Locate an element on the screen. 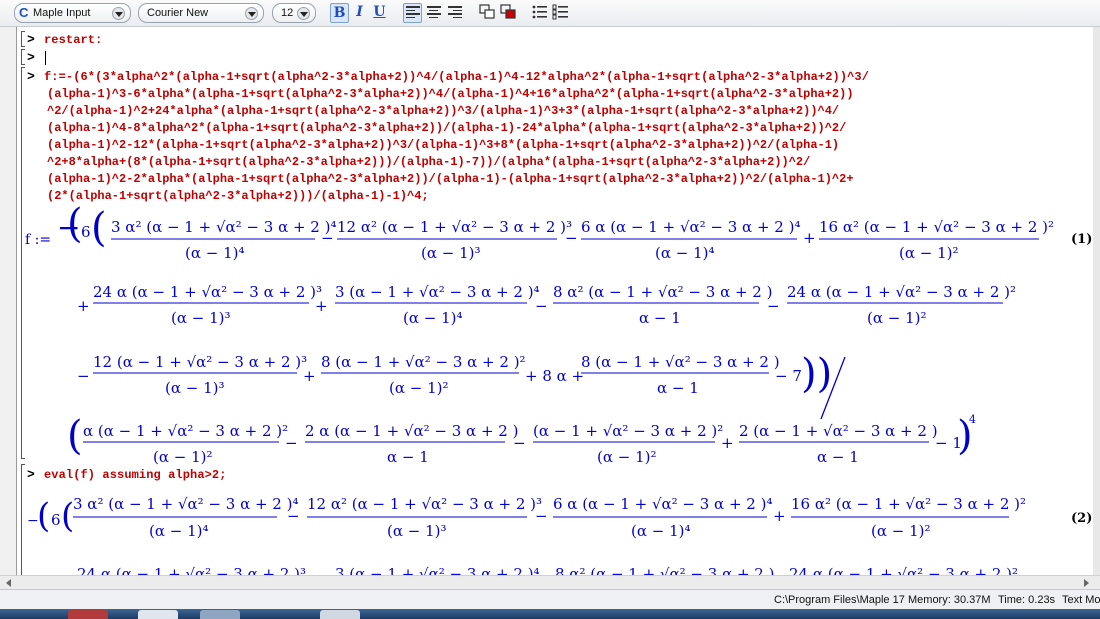 The height and width of the screenshot is (619, 1100). align-left-icon is located at coordinates (413, 13).